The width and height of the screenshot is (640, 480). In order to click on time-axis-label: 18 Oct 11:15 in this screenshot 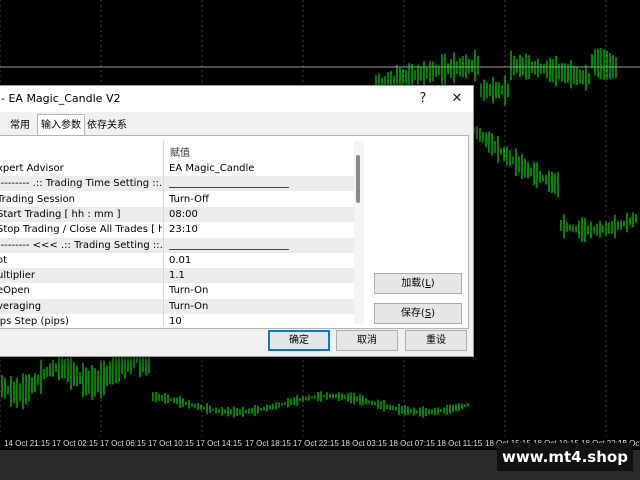, I will do `click(460, 443)`.